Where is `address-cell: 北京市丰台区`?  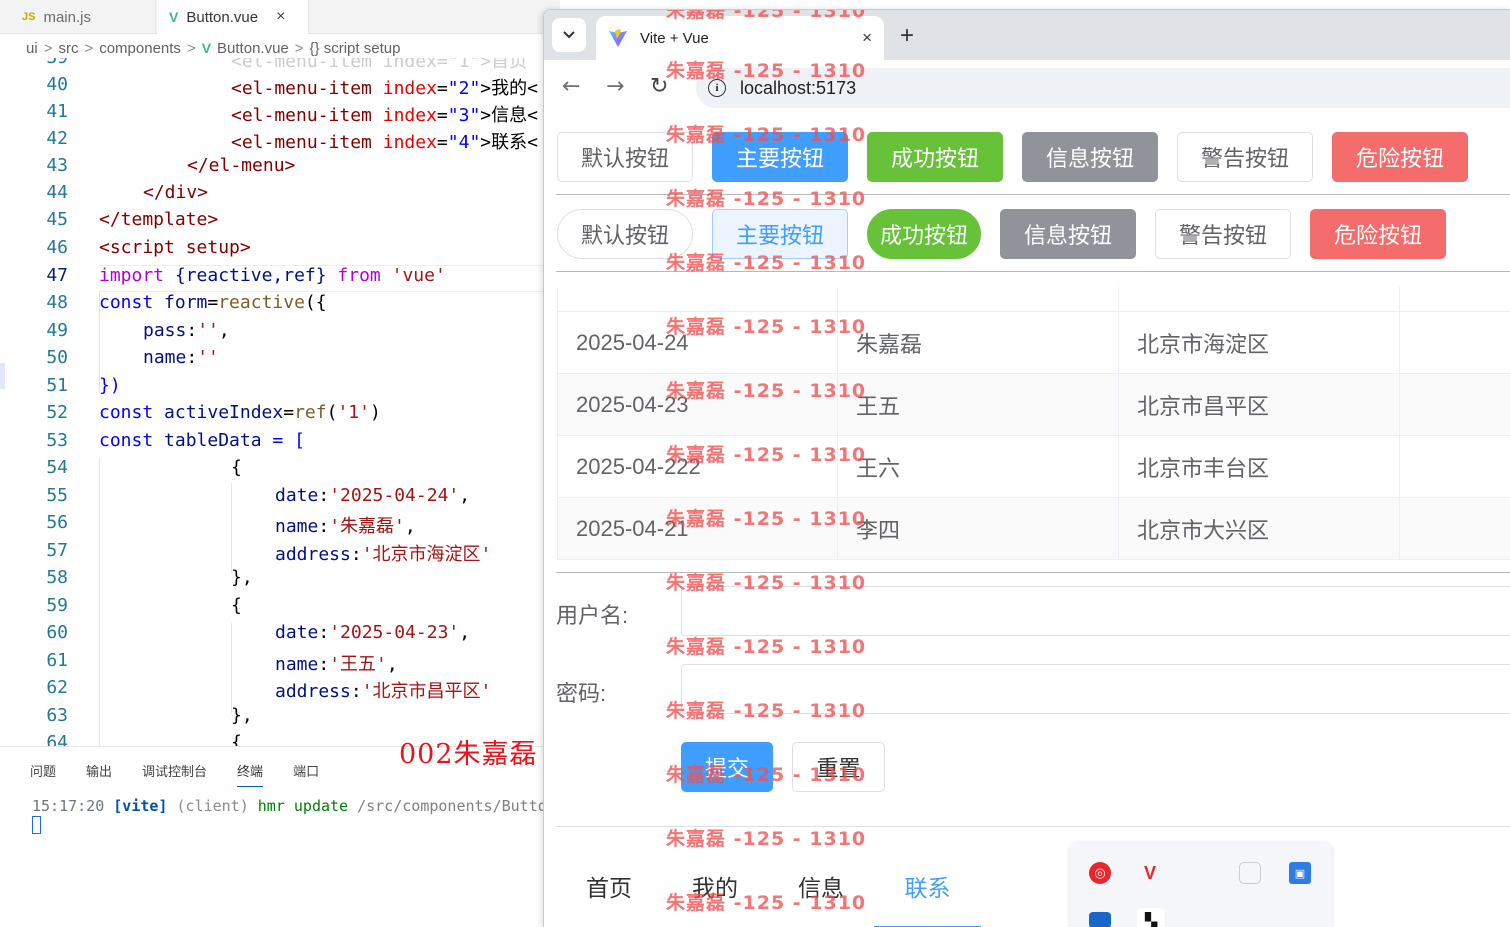
address-cell: 北京市丰台区 is located at coordinates (1259, 467).